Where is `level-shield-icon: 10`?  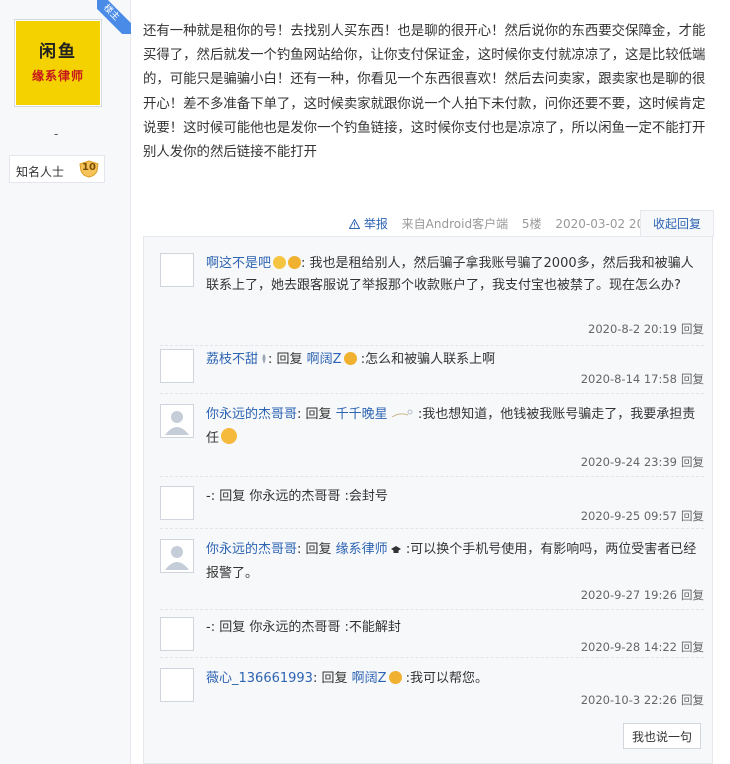 level-shield-icon: 10 is located at coordinates (89, 169).